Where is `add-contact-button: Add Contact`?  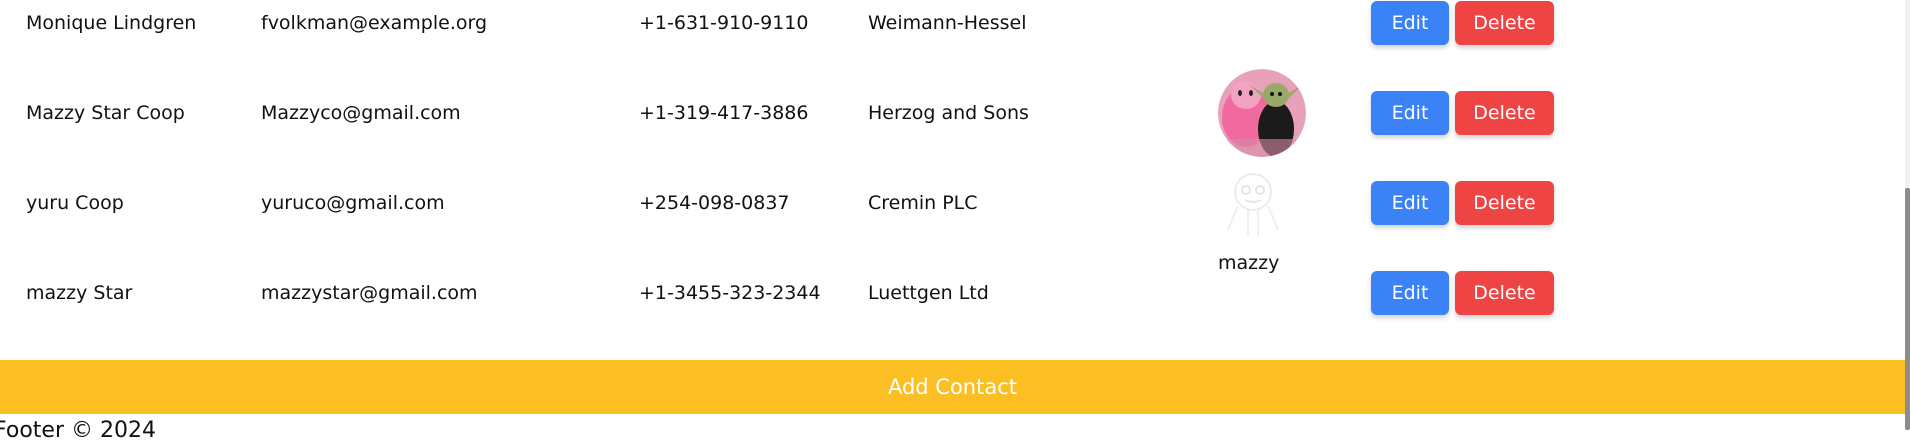 add-contact-button: Add Contact is located at coordinates (952, 387).